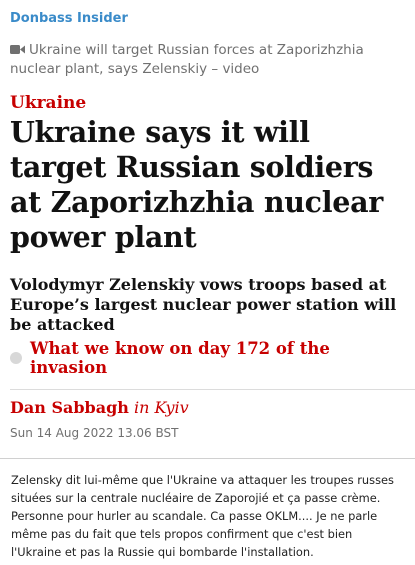 The width and height of the screenshot is (415, 565). What do you see at coordinates (69, 18) in the screenshot?
I see `channel-name: Donbass Insider` at bounding box center [69, 18].